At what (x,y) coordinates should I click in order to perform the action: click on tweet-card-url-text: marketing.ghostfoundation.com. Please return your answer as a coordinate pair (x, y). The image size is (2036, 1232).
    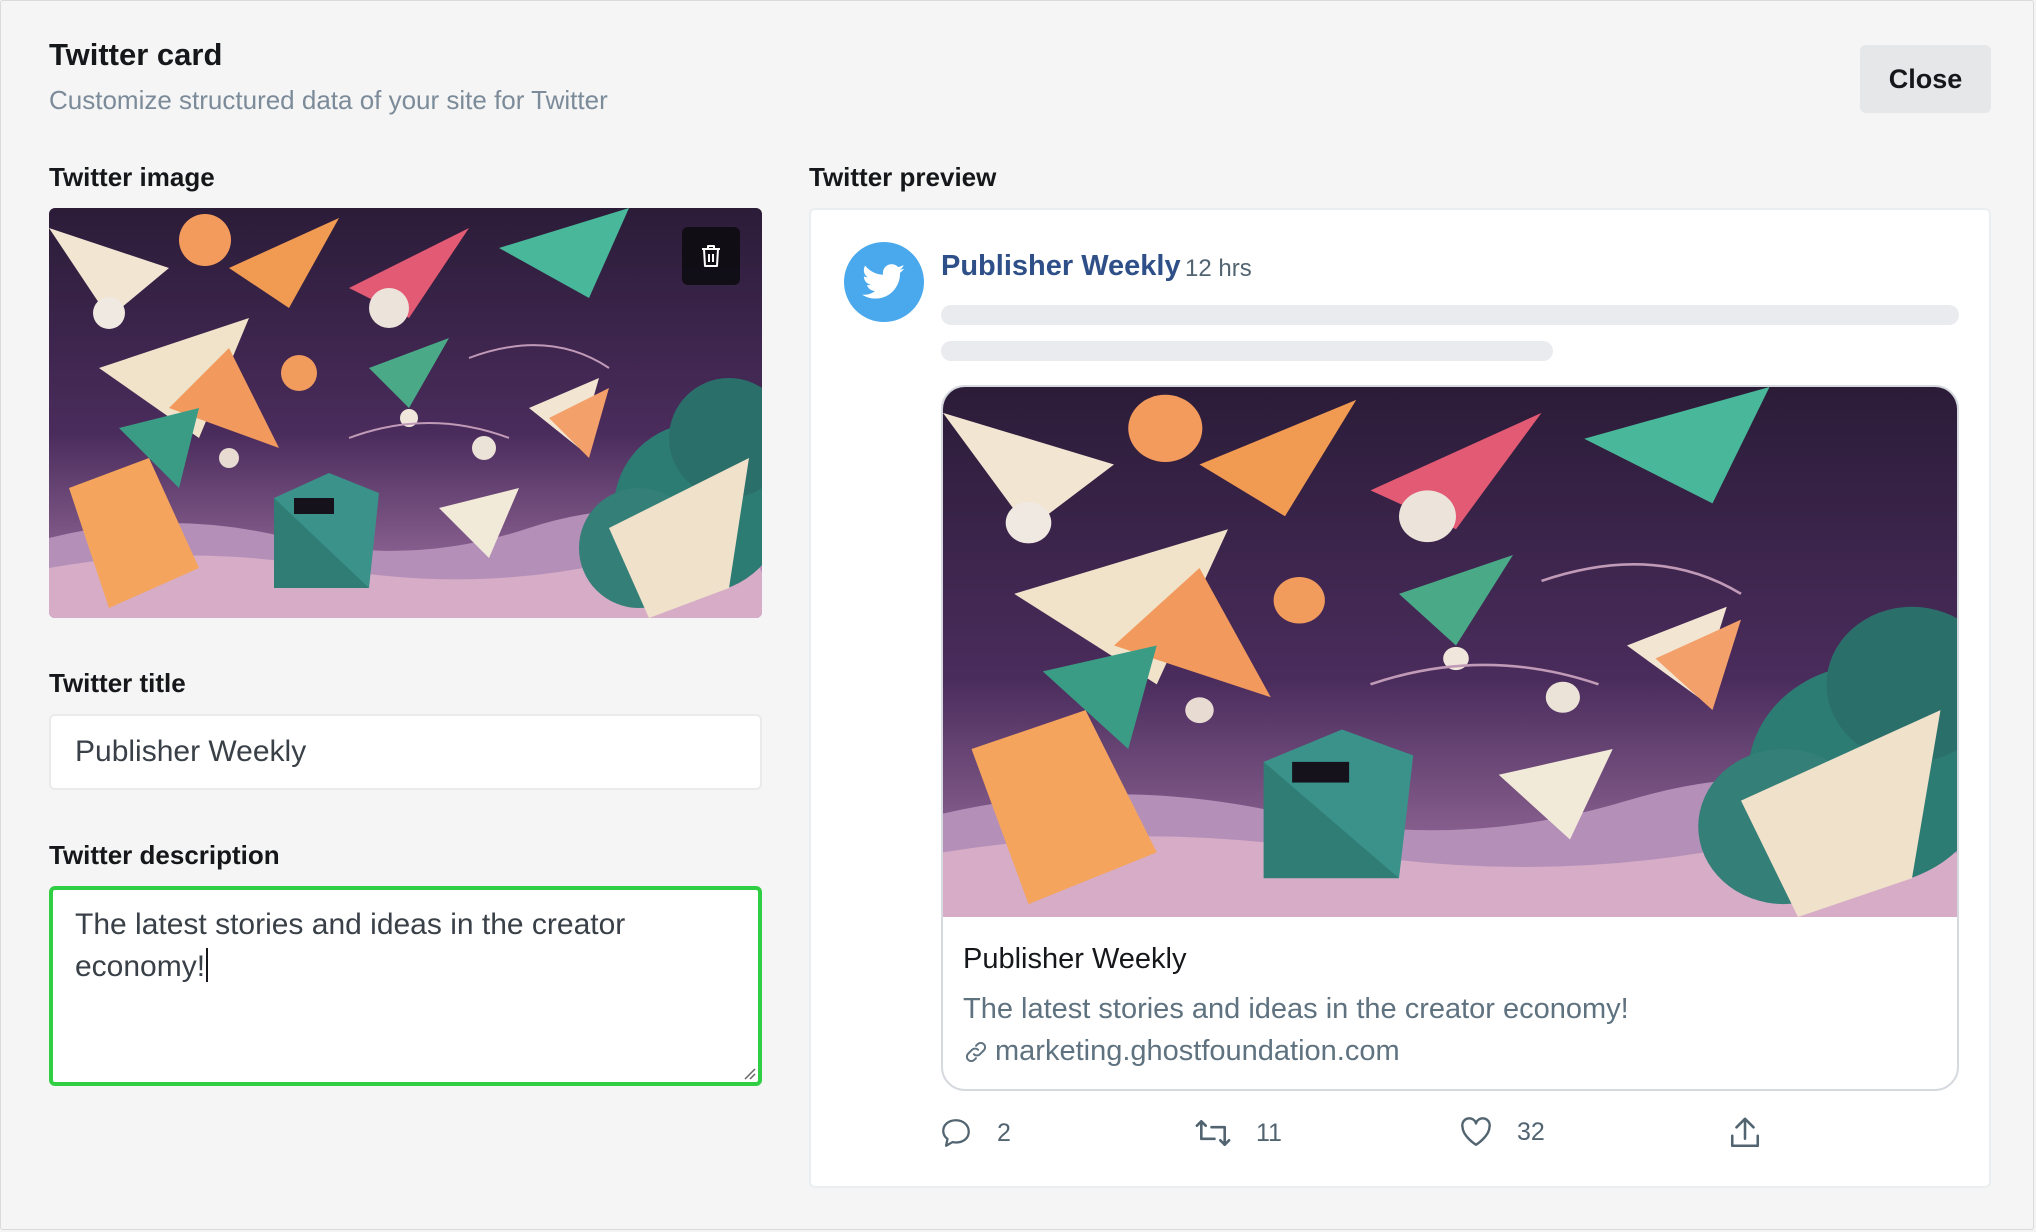
    Looking at the image, I should click on (1197, 1051).